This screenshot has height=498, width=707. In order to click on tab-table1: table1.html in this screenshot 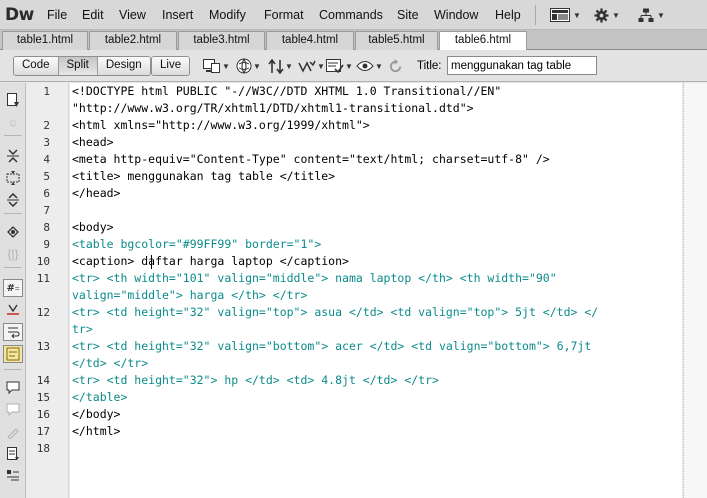, I will do `click(45, 40)`.